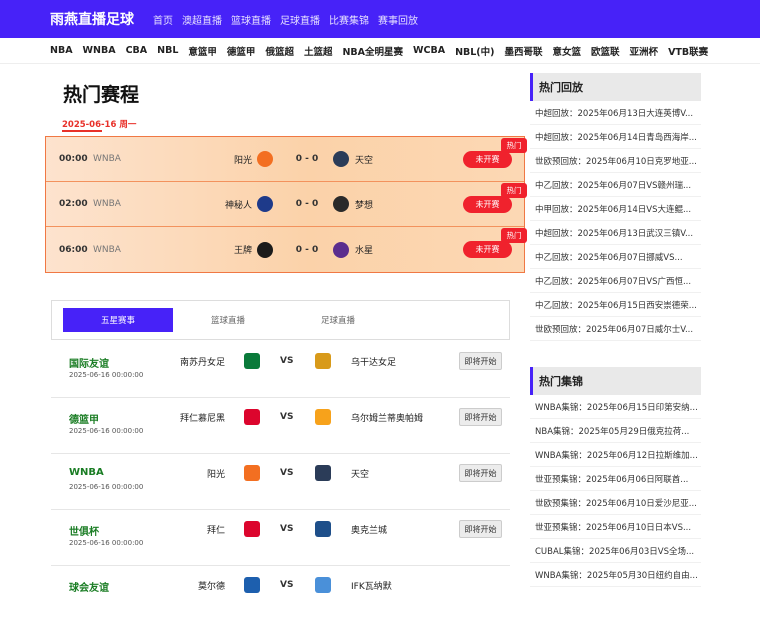 Image resolution: width=760 pixels, height=622 pixels. Describe the element at coordinates (73, 249) in the screenshot. I see `match-time: 06:00` at that location.